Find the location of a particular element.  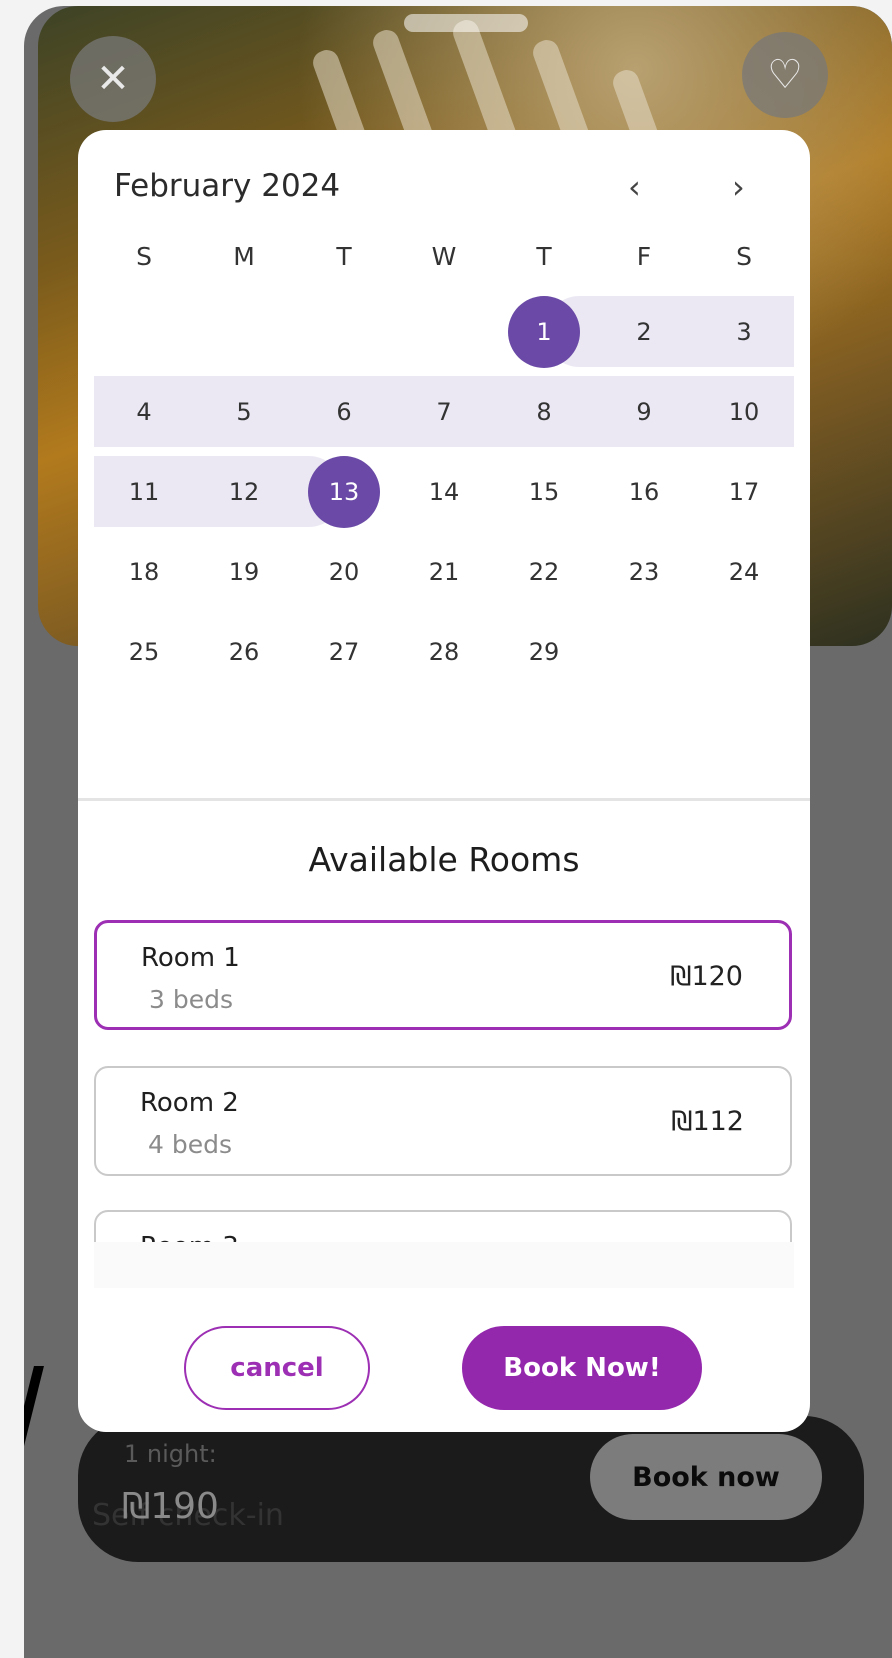

night-price: ₪190 is located at coordinates (170, 1506).